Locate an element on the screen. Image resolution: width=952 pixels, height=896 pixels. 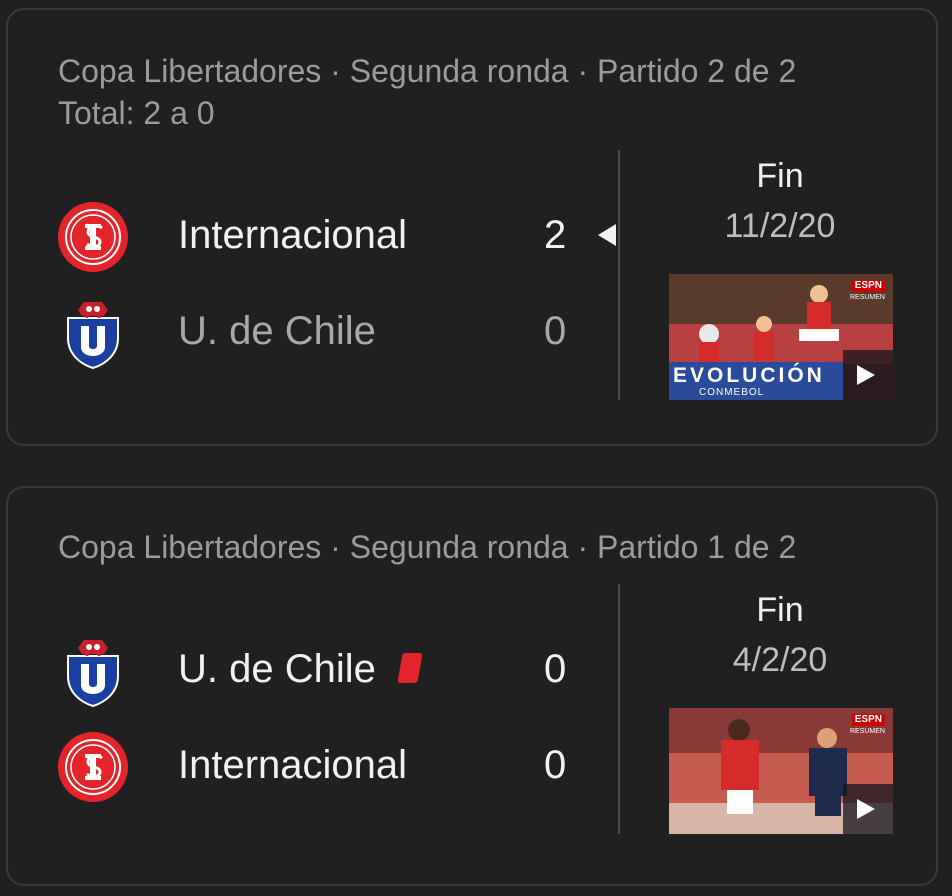
video-highlight-thumbnail: ESPN RESUMEN is located at coordinates (781, 771).